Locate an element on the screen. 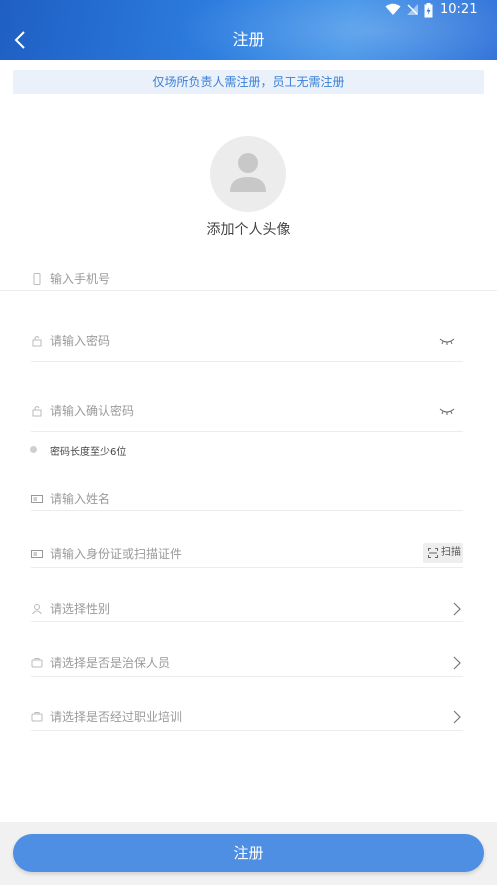  status-bar: 10:21 is located at coordinates (437, 10).